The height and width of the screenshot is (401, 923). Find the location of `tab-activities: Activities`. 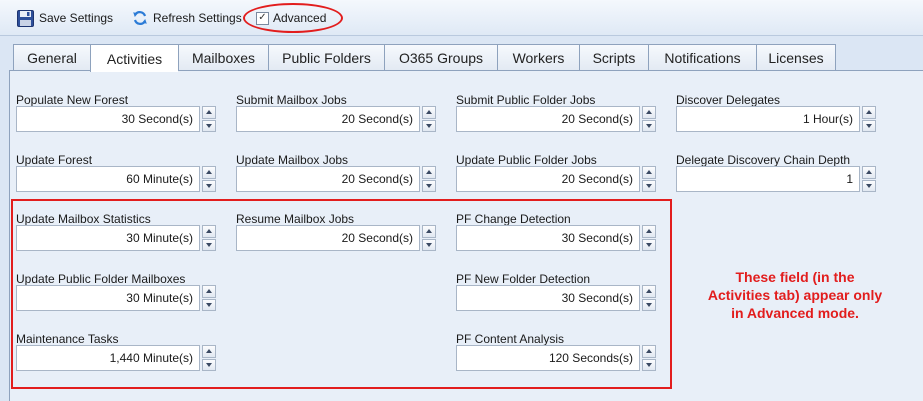

tab-activities: Activities is located at coordinates (134, 58).